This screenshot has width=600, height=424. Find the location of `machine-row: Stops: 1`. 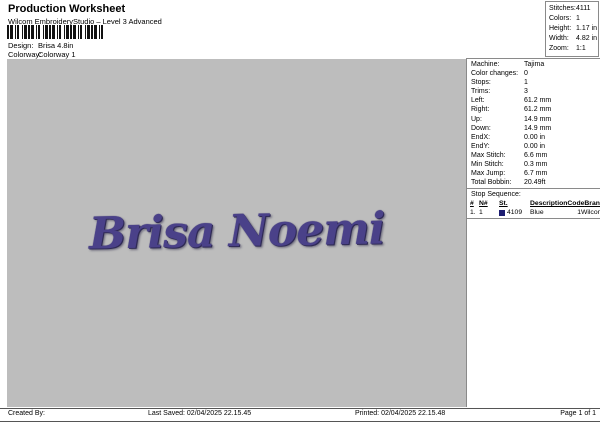

machine-row: Stops: 1 is located at coordinates (534, 82).